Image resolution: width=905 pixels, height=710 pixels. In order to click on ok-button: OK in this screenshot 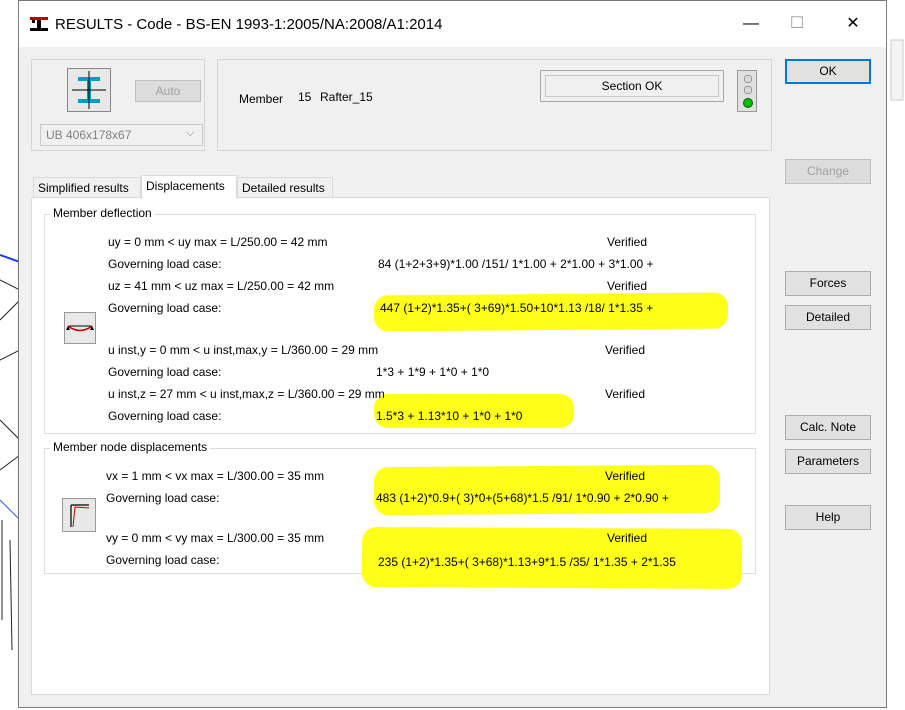, I will do `click(828, 71)`.